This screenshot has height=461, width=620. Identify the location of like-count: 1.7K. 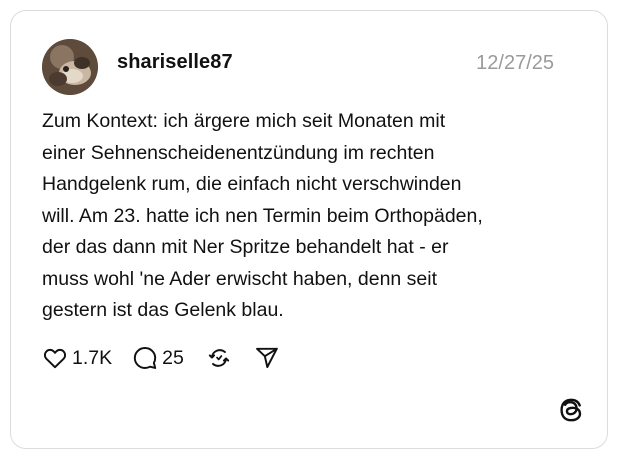
(92, 357).